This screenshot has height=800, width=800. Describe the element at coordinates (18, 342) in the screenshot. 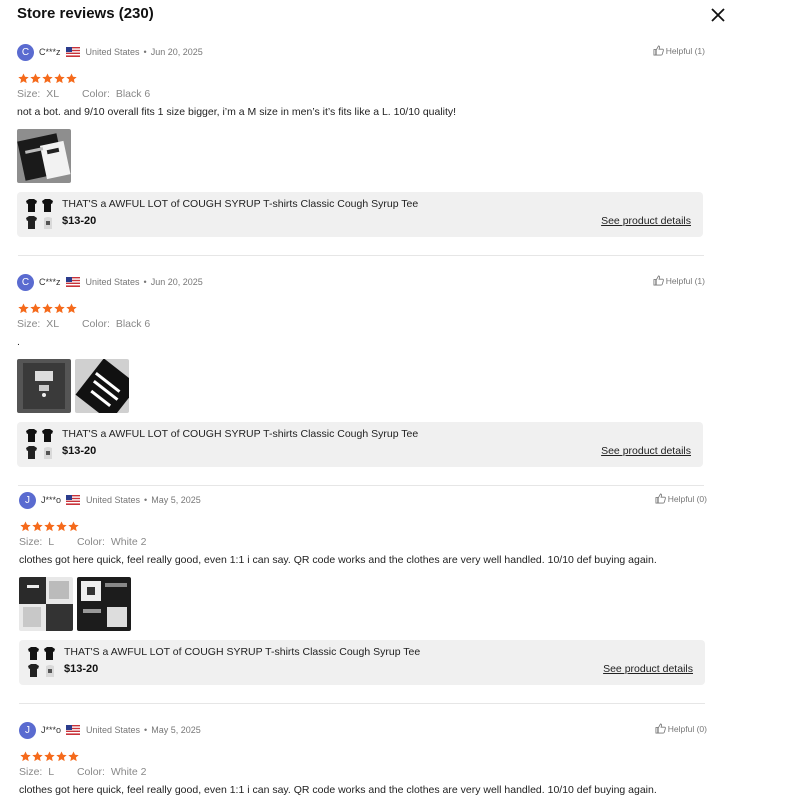

I see `review-text: .` at that location.